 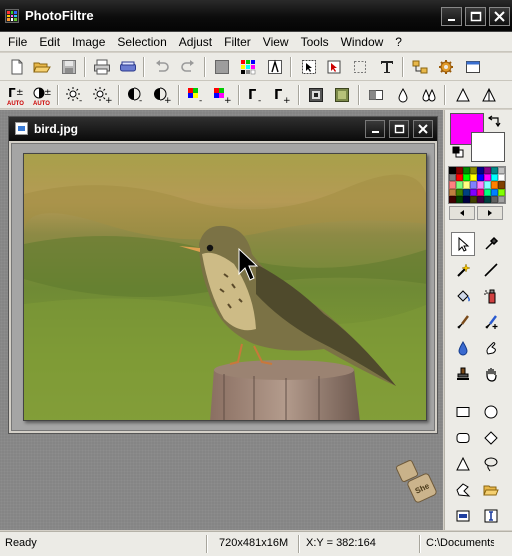 I want to click on diamond-shape-icon, so click(x=491, y=438).